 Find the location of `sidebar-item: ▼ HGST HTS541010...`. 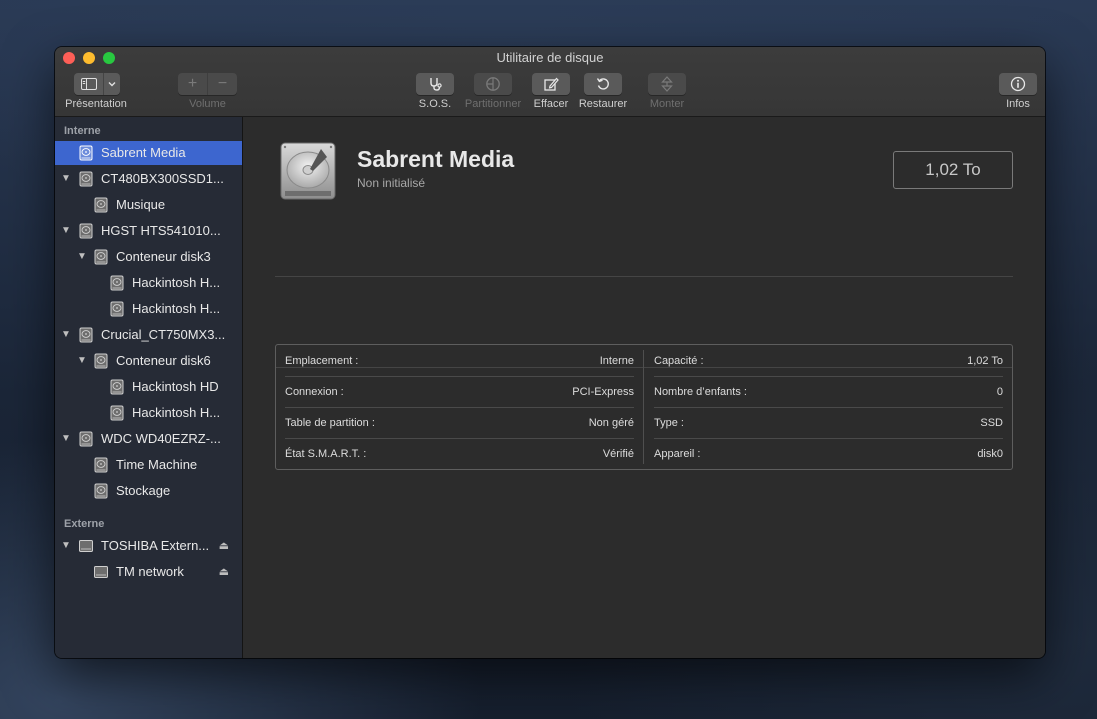

sidebar-item: ▼ HGST HTS541010... is located at coordinates (148, 231).